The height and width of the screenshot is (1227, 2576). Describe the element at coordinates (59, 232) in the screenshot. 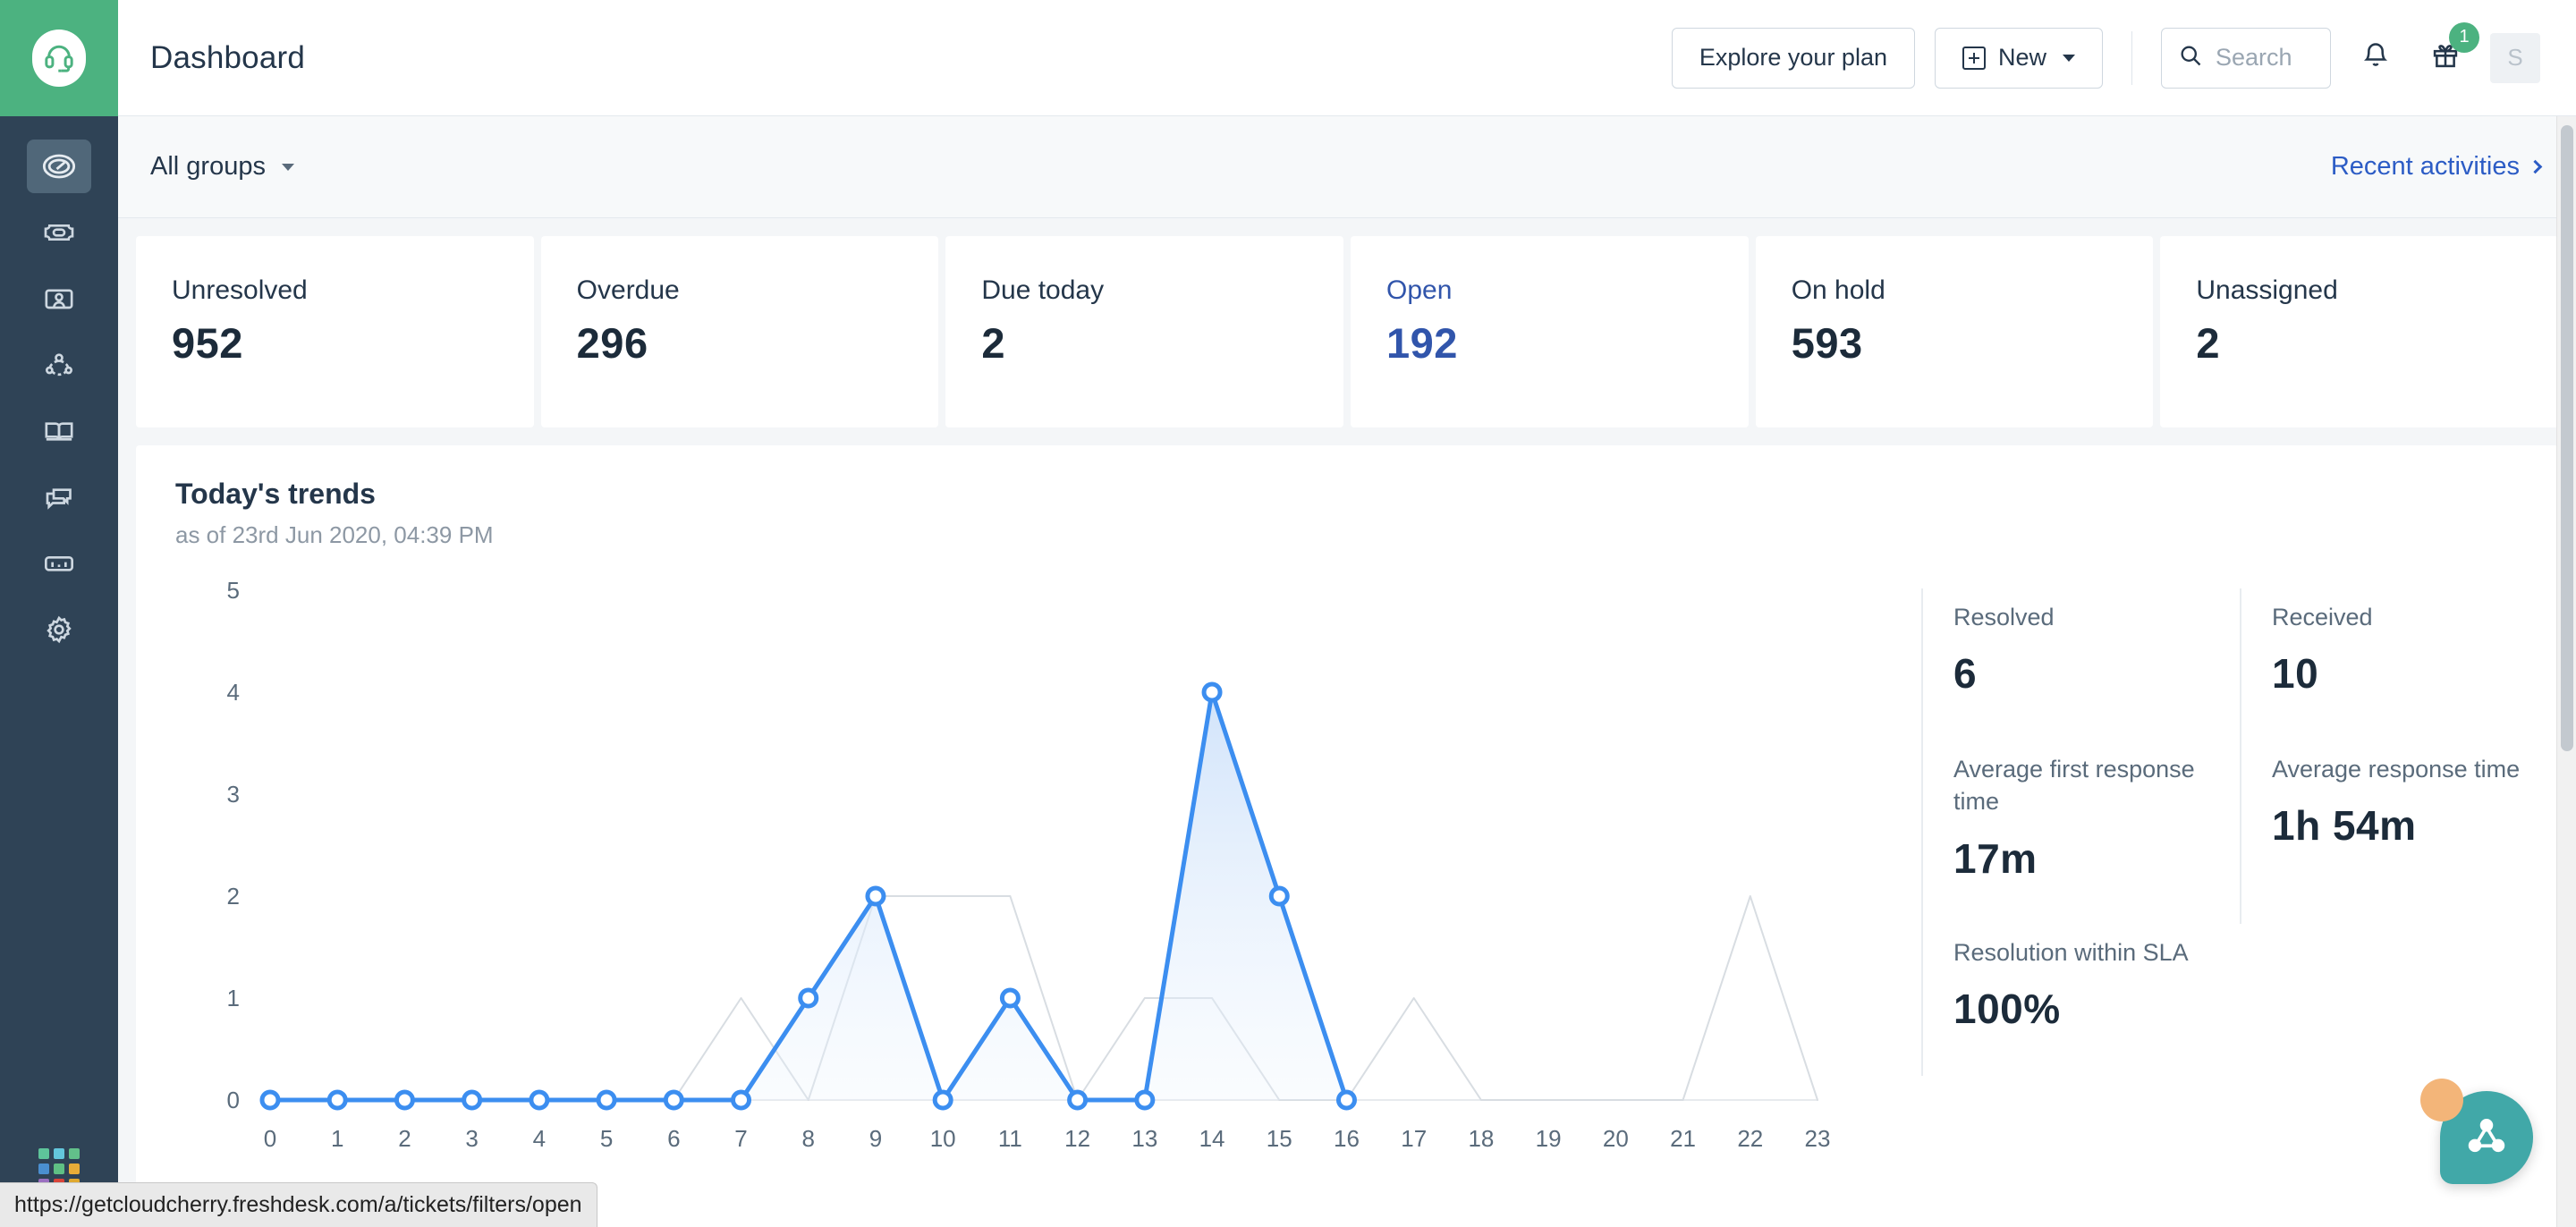

I see `sidebar-item-tickets` at that location.